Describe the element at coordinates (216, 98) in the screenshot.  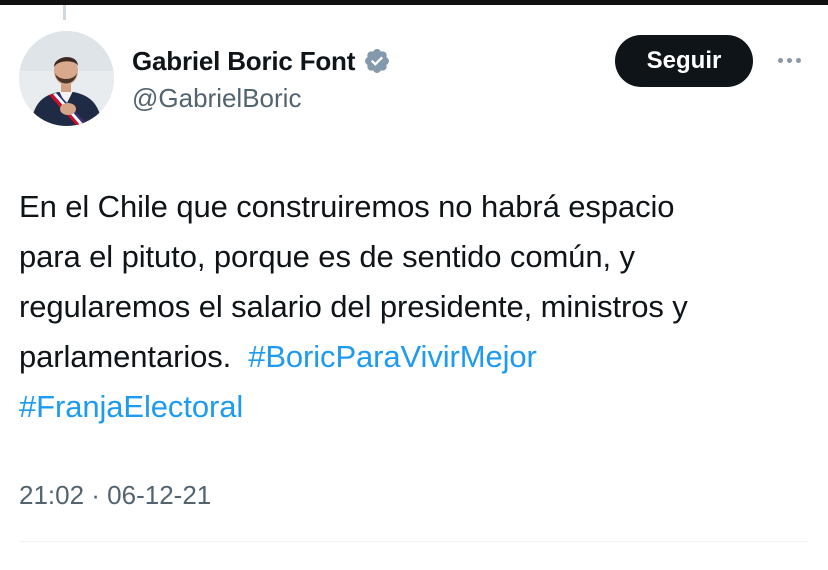
I see `author-handle: @GabrielBoric` at that location.